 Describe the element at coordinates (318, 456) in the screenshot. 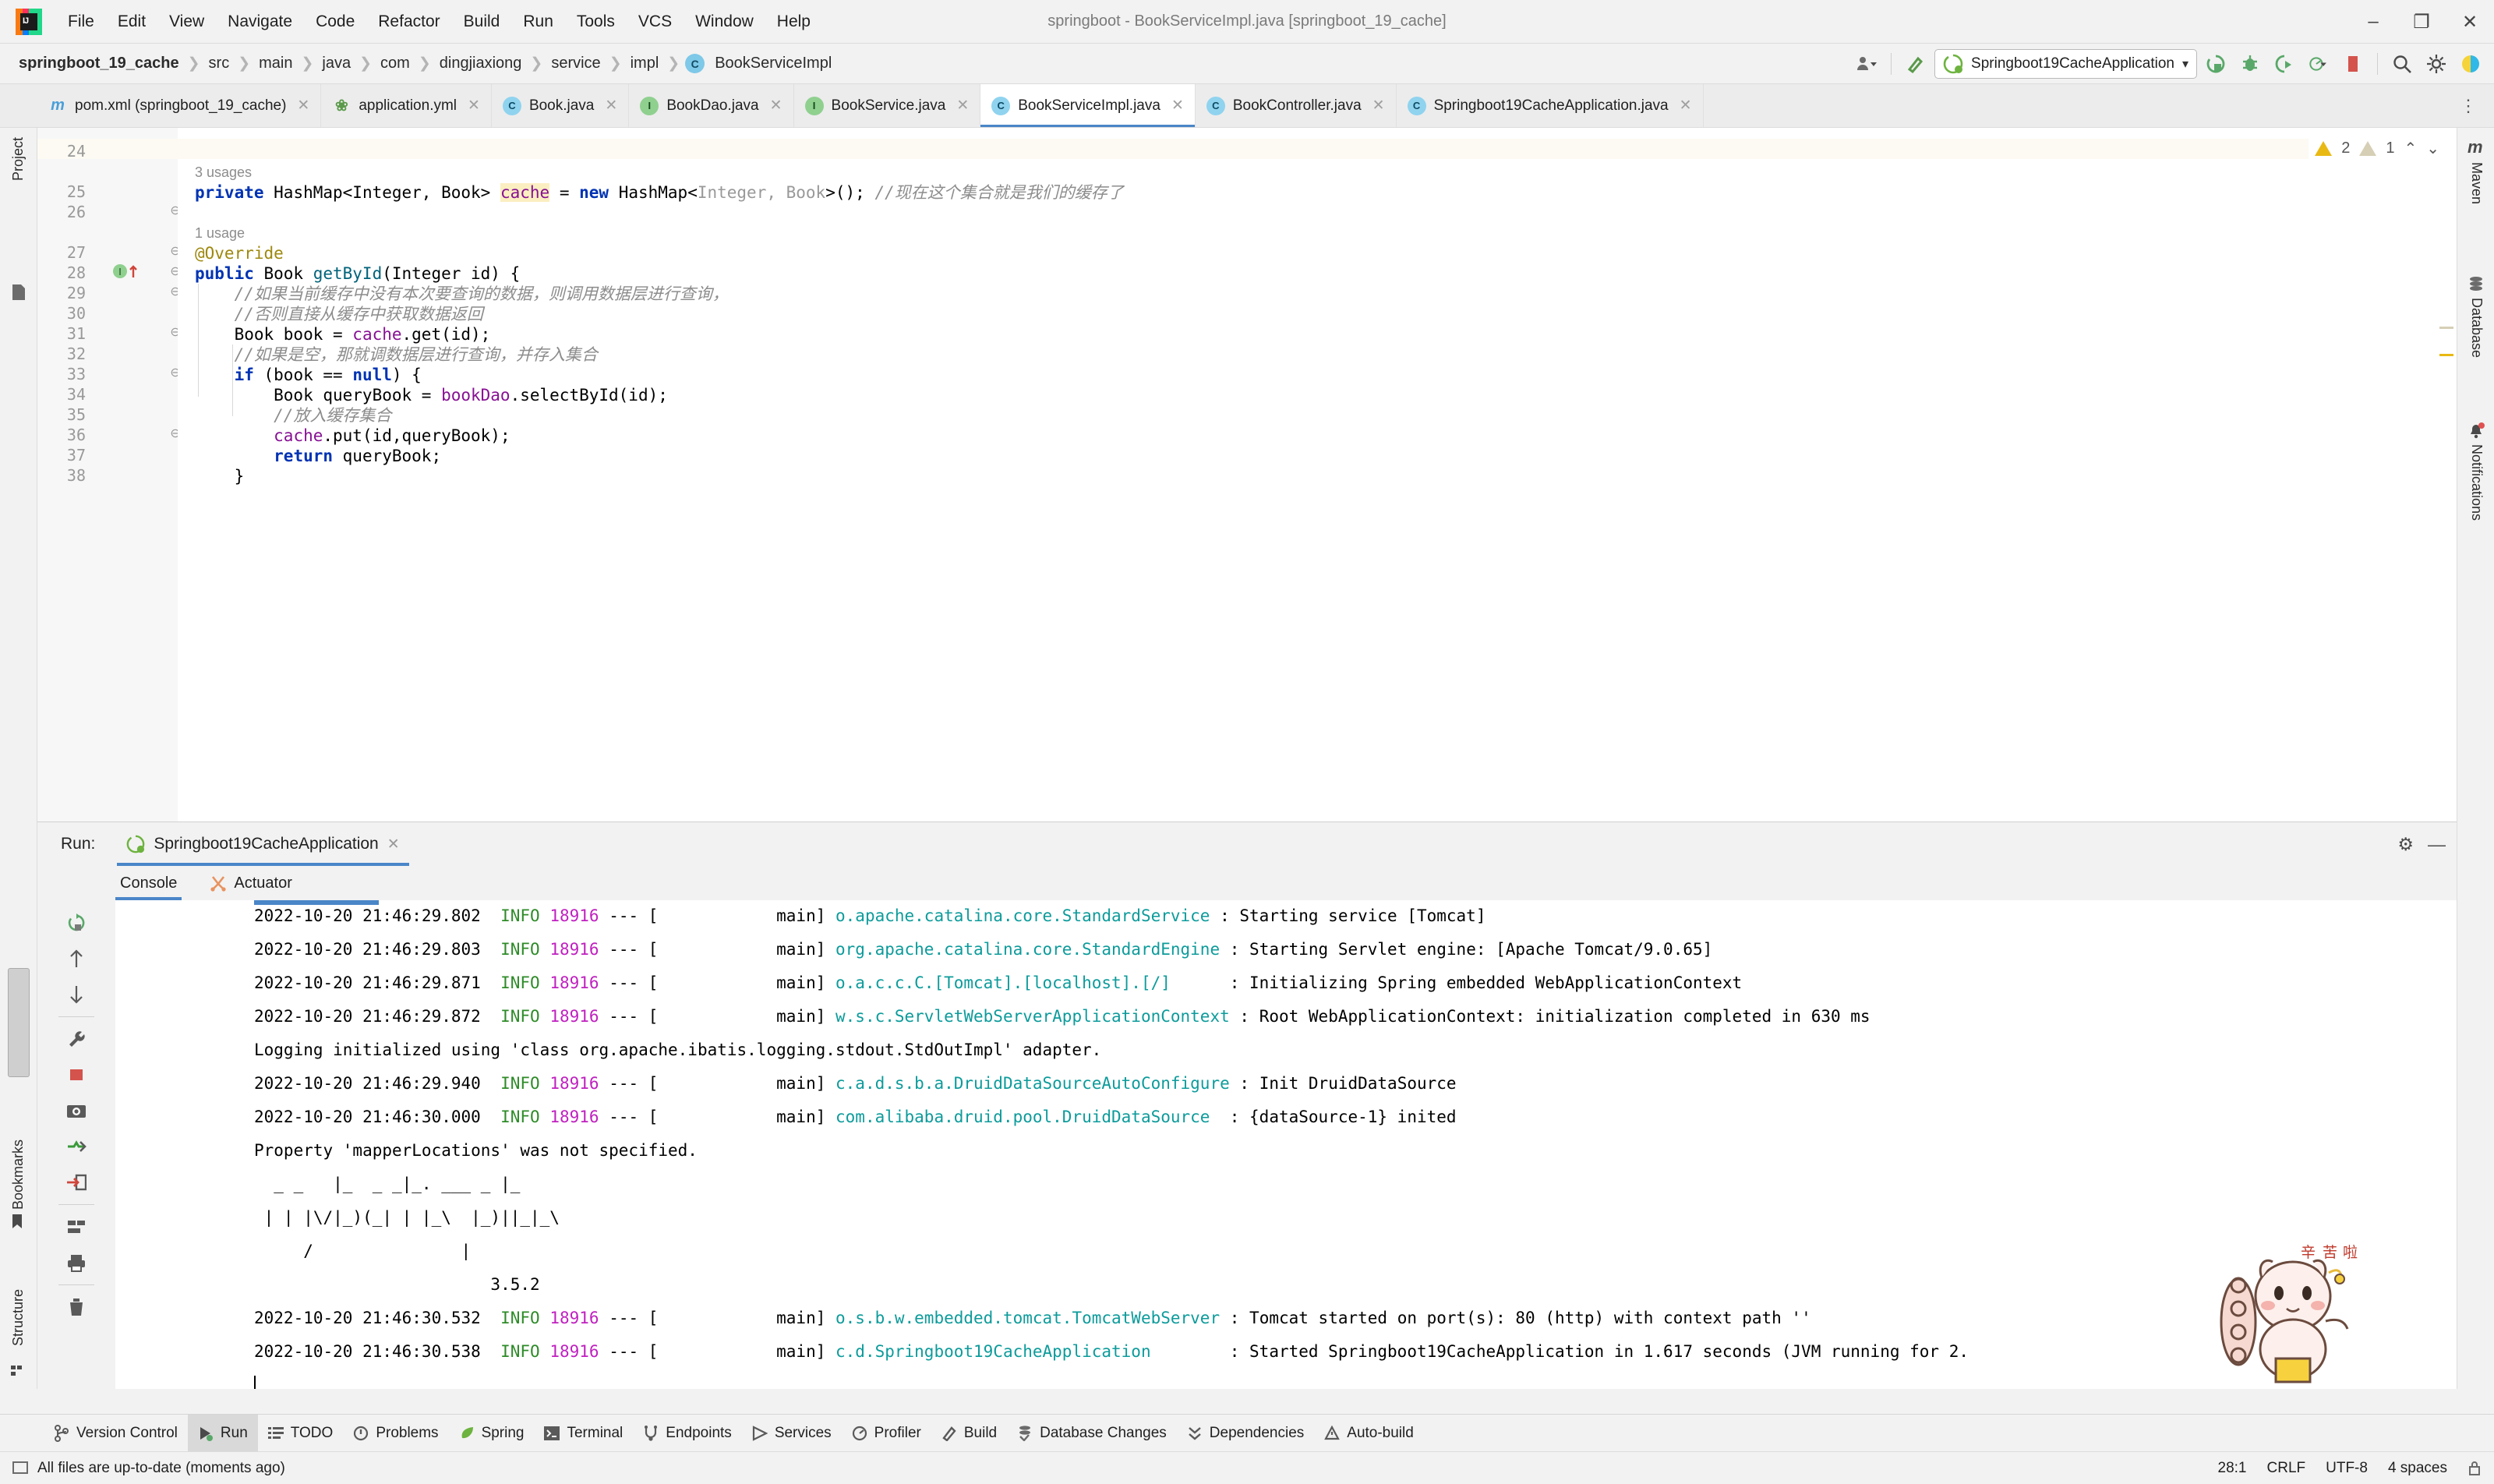

I see `code-line: return queryBook;` at that location.